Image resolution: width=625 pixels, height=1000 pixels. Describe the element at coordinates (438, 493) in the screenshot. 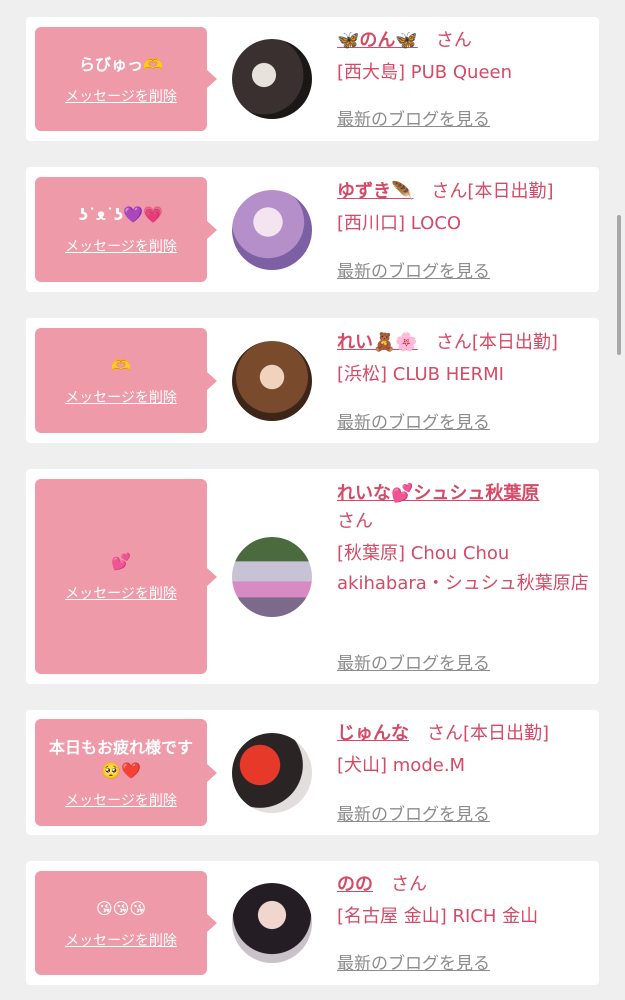

I see `cast-name-link: れいな💕シュシュ秋葉原` at that location.